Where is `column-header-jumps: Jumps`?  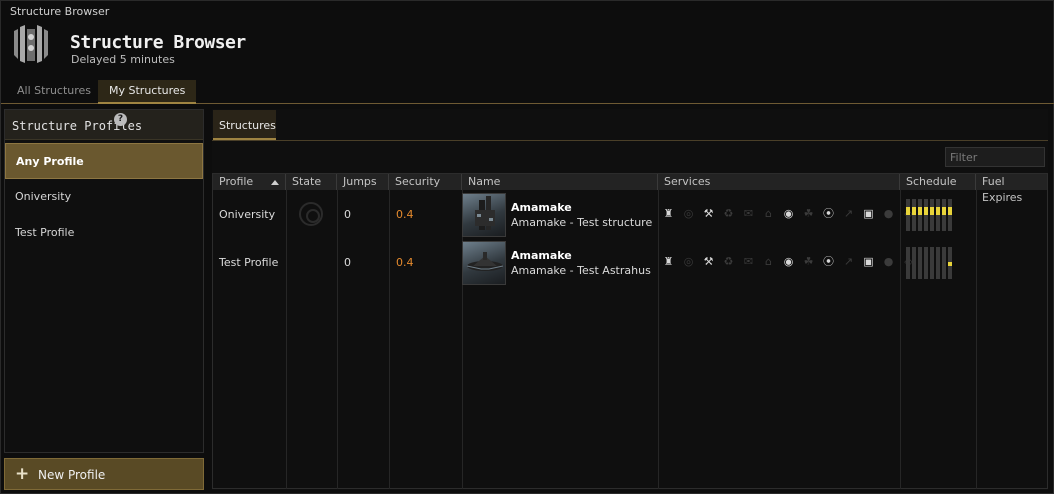
column-header-jumps: Jumps is located at coordinates (363, 182).